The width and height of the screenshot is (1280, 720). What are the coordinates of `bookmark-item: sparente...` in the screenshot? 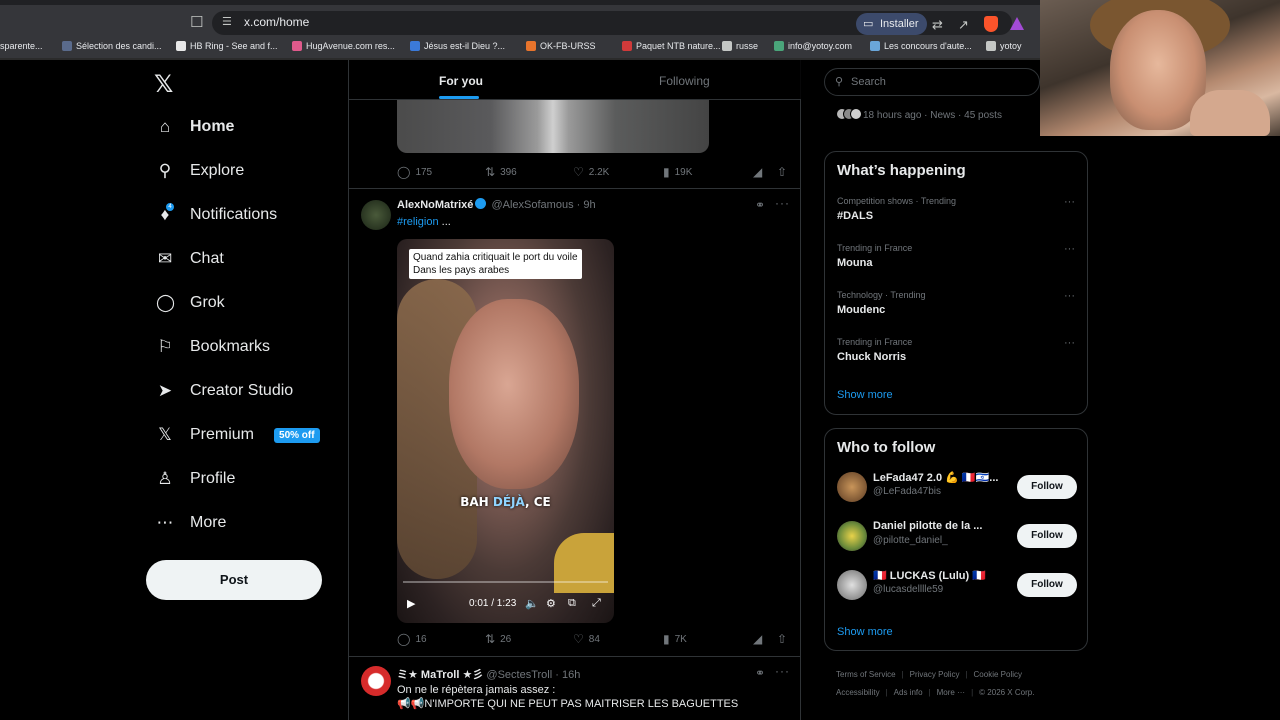 It's located at (21, 46).